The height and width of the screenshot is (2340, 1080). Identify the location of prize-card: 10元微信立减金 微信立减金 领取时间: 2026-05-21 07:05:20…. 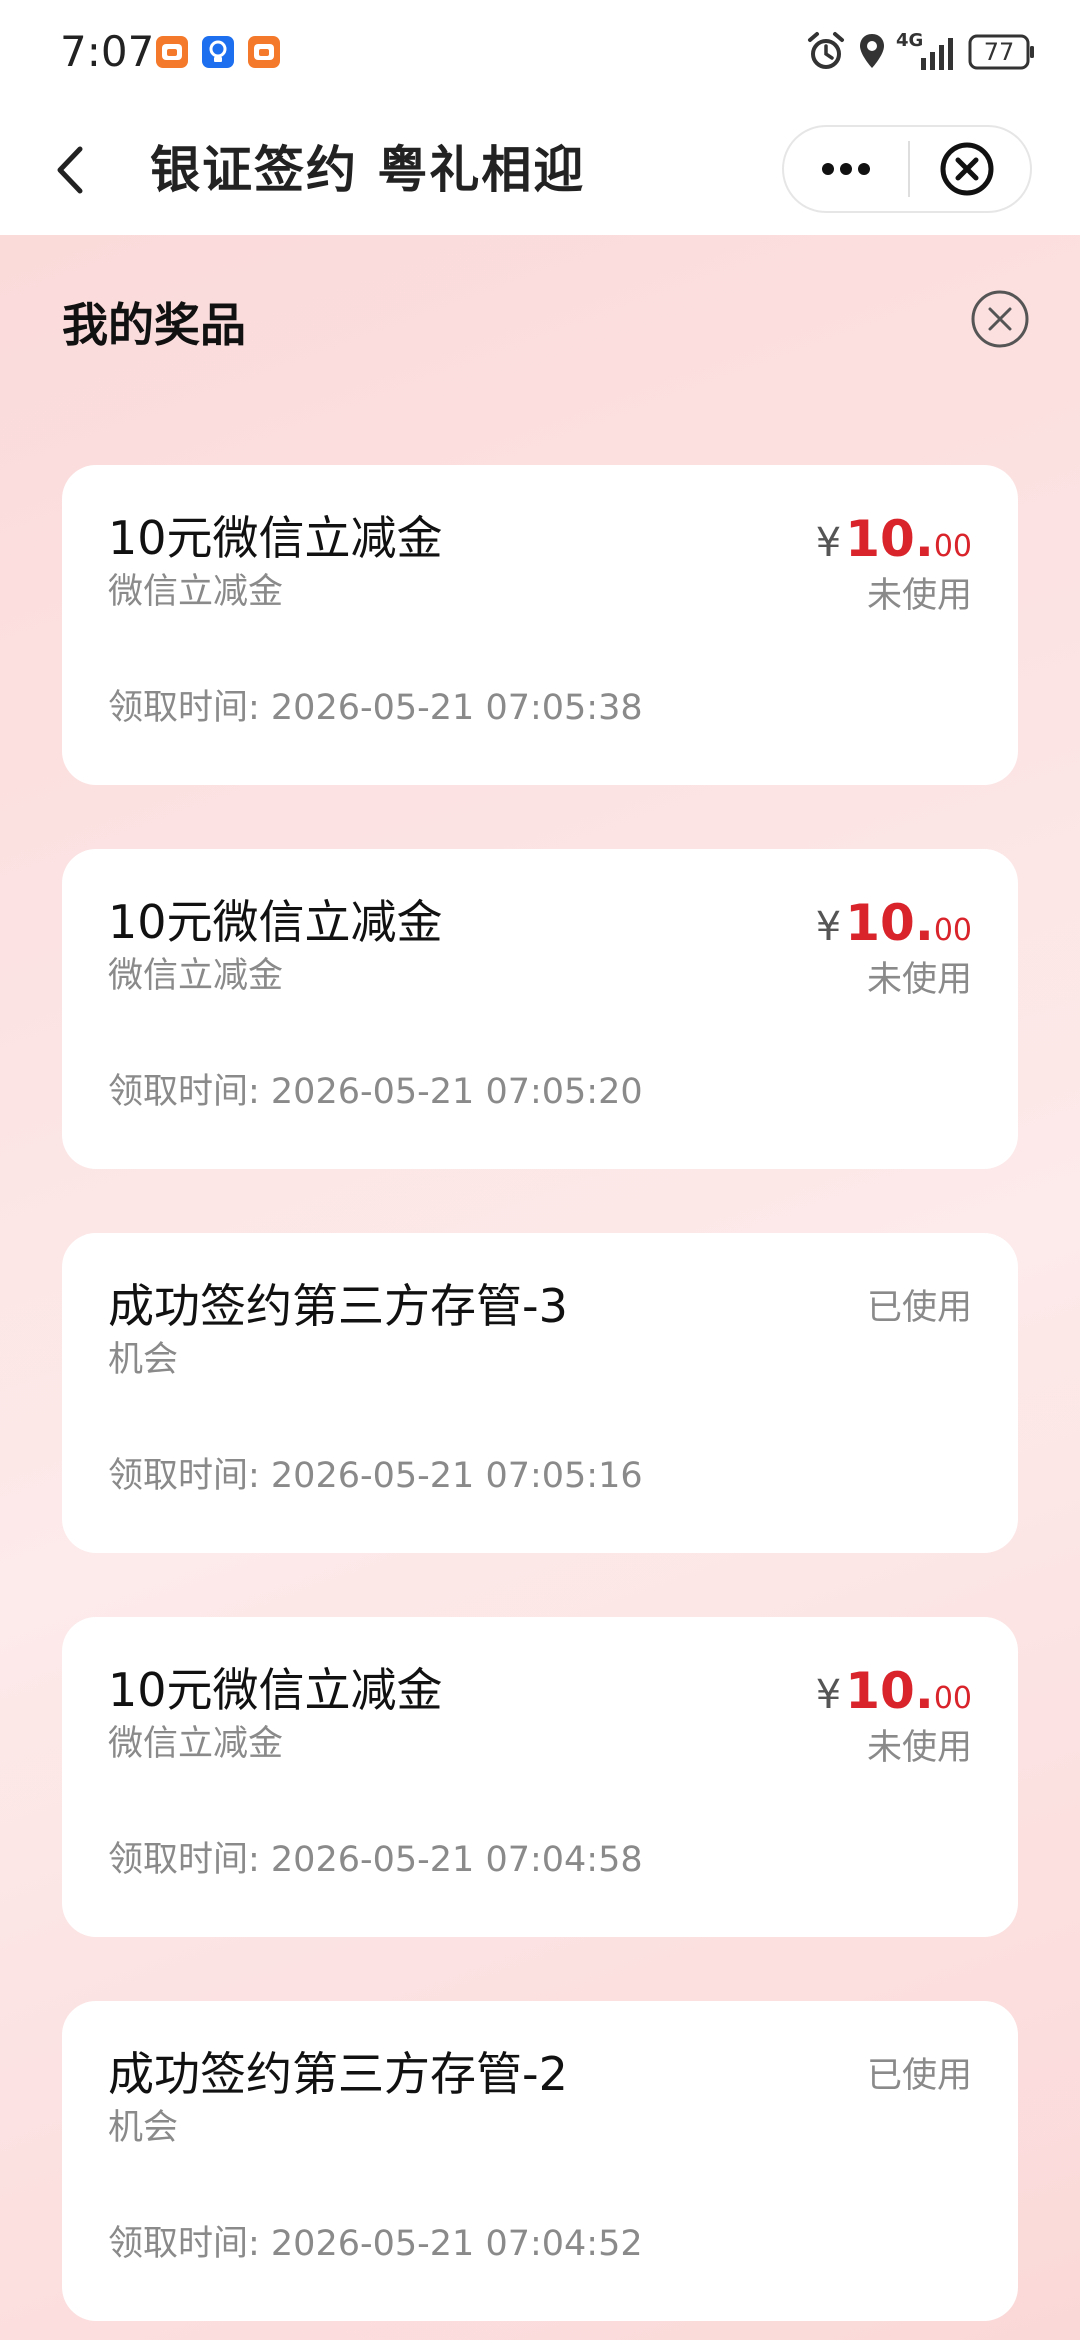
(540, 1009).